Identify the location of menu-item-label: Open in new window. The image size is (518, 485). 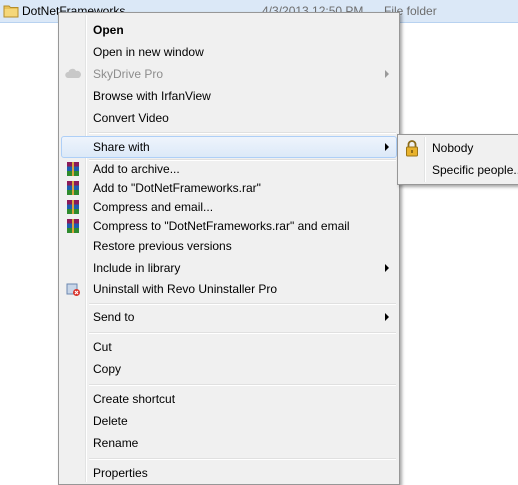
(148, 52).